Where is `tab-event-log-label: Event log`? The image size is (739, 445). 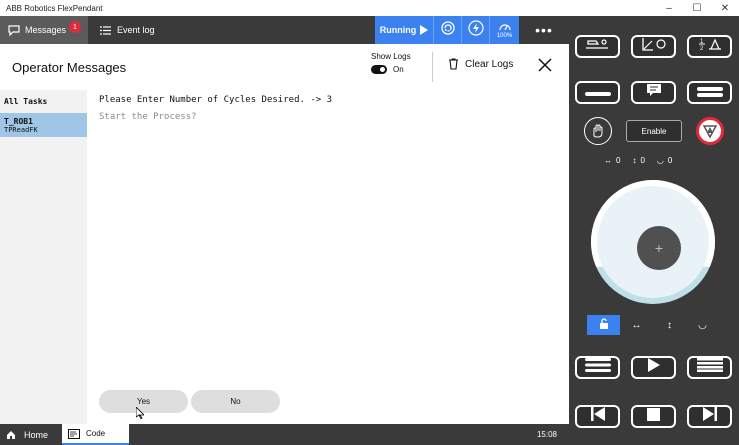
tab-event-log-label: Event log is located at coordinates (136, 30).